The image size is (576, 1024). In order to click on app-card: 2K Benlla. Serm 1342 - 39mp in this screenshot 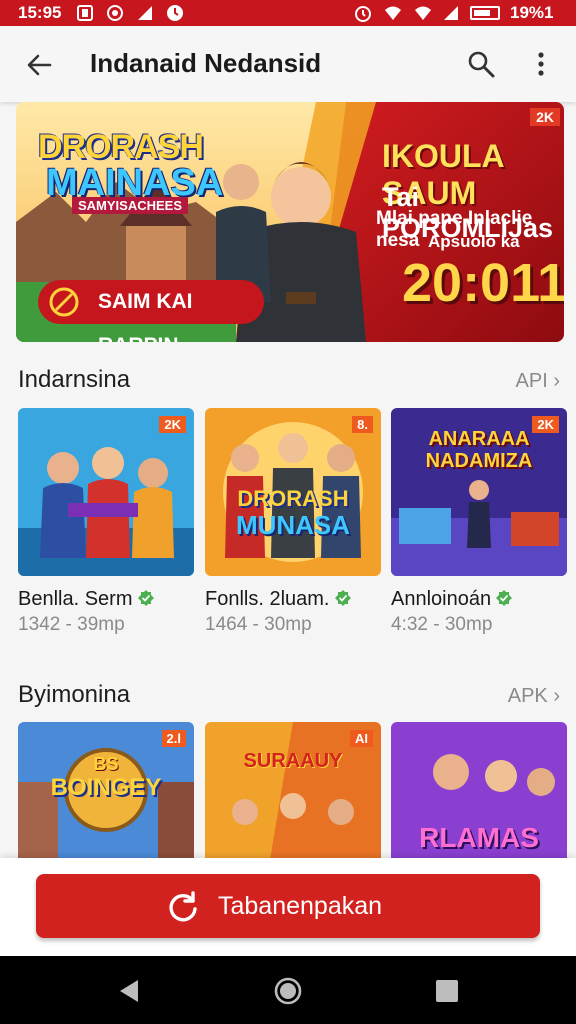, I will do `click(106, 521)`.